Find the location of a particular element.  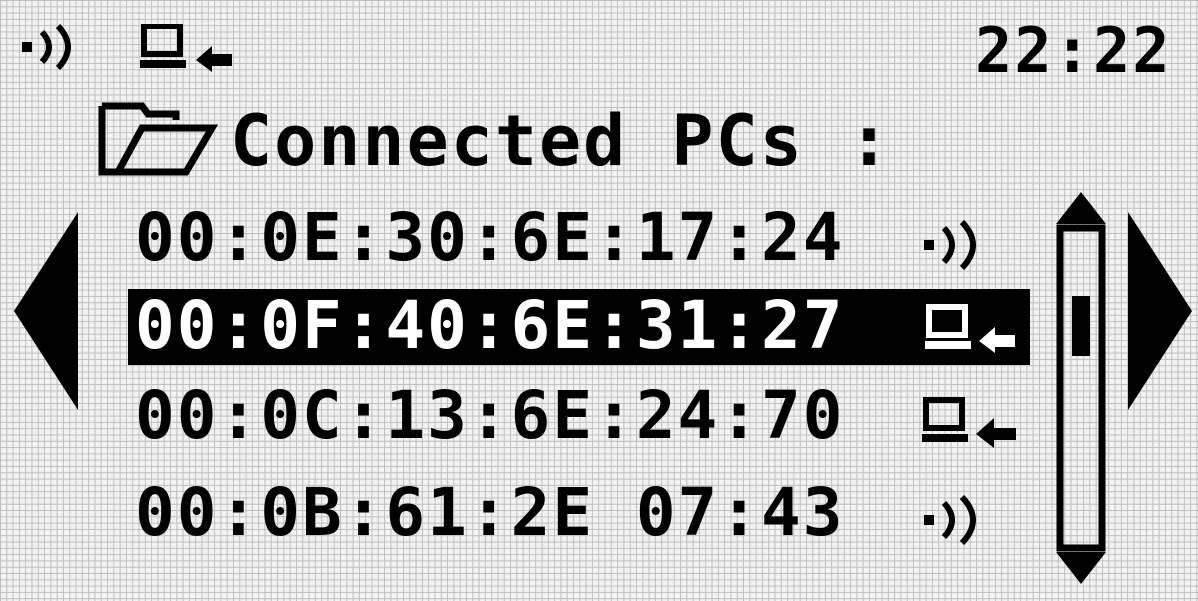

scrollbar is located at coordinates (1081, 388).